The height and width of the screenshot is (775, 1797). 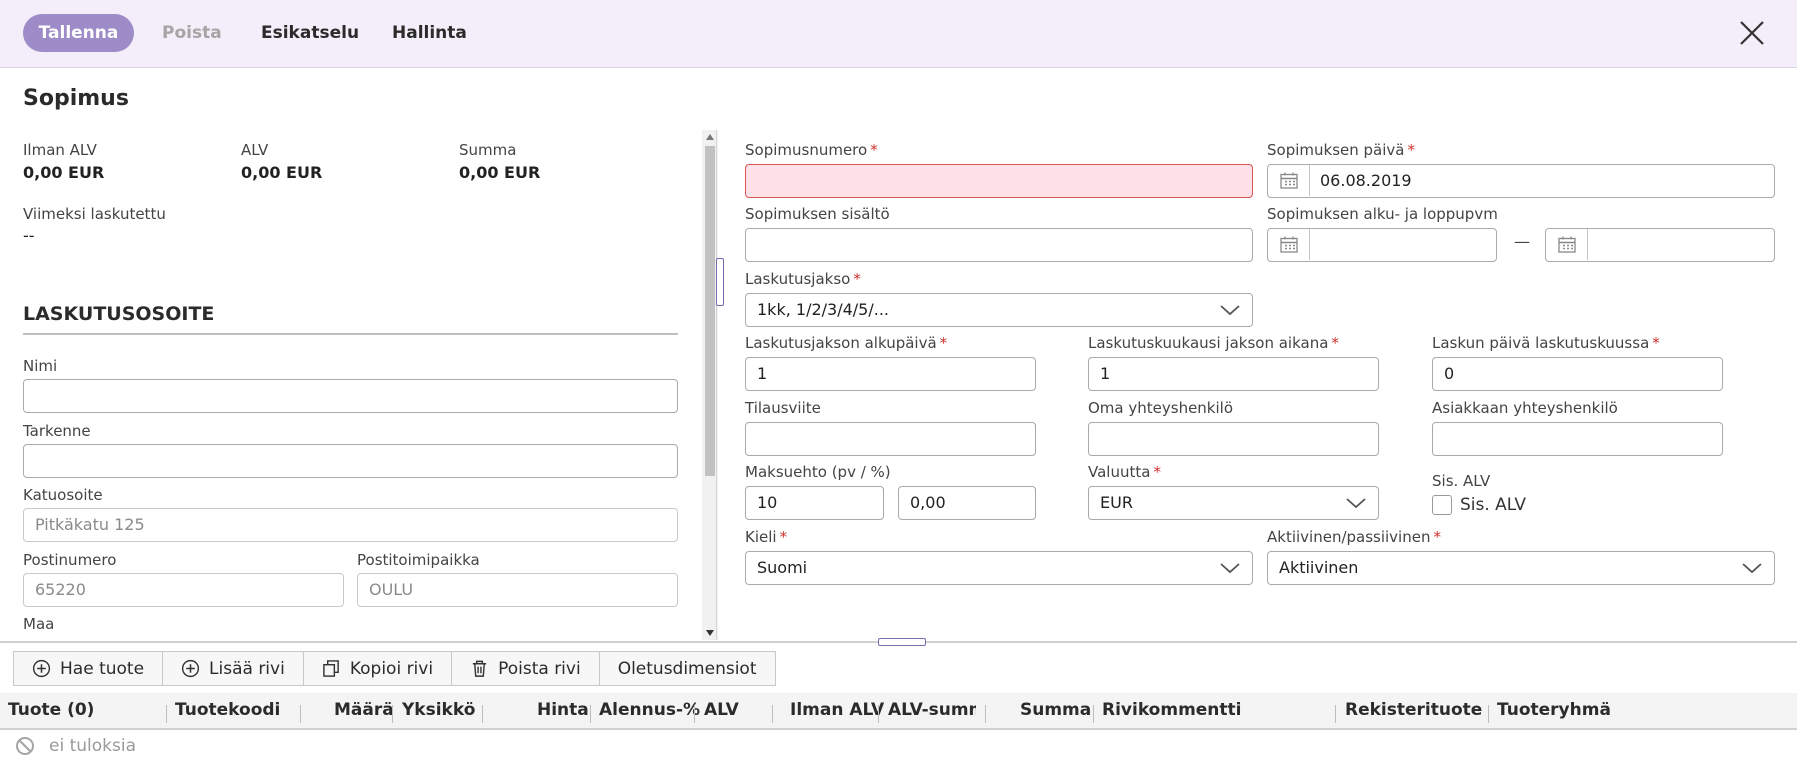 What do you see at coordinates (721, 710) in the screenshot?
I see `column-header-vat: ALV` at bounding box center [721, 710].